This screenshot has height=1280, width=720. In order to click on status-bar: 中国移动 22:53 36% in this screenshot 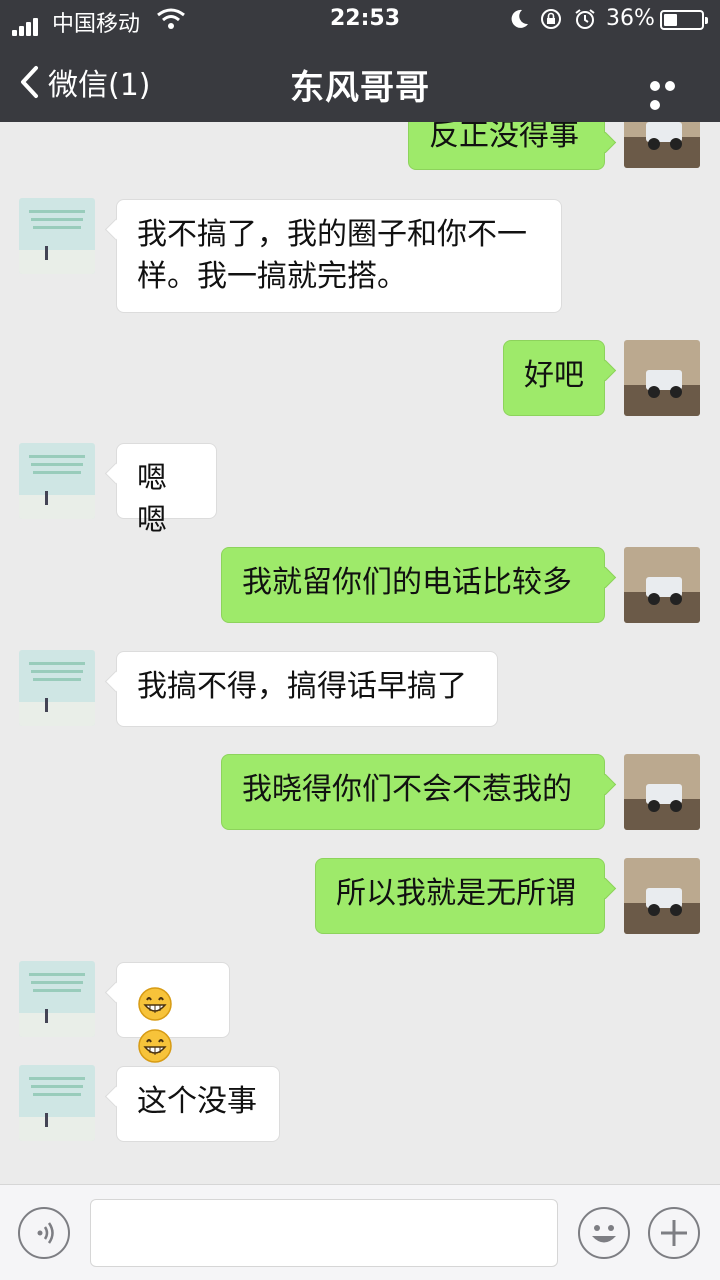, I will do `click(360, 20)`.